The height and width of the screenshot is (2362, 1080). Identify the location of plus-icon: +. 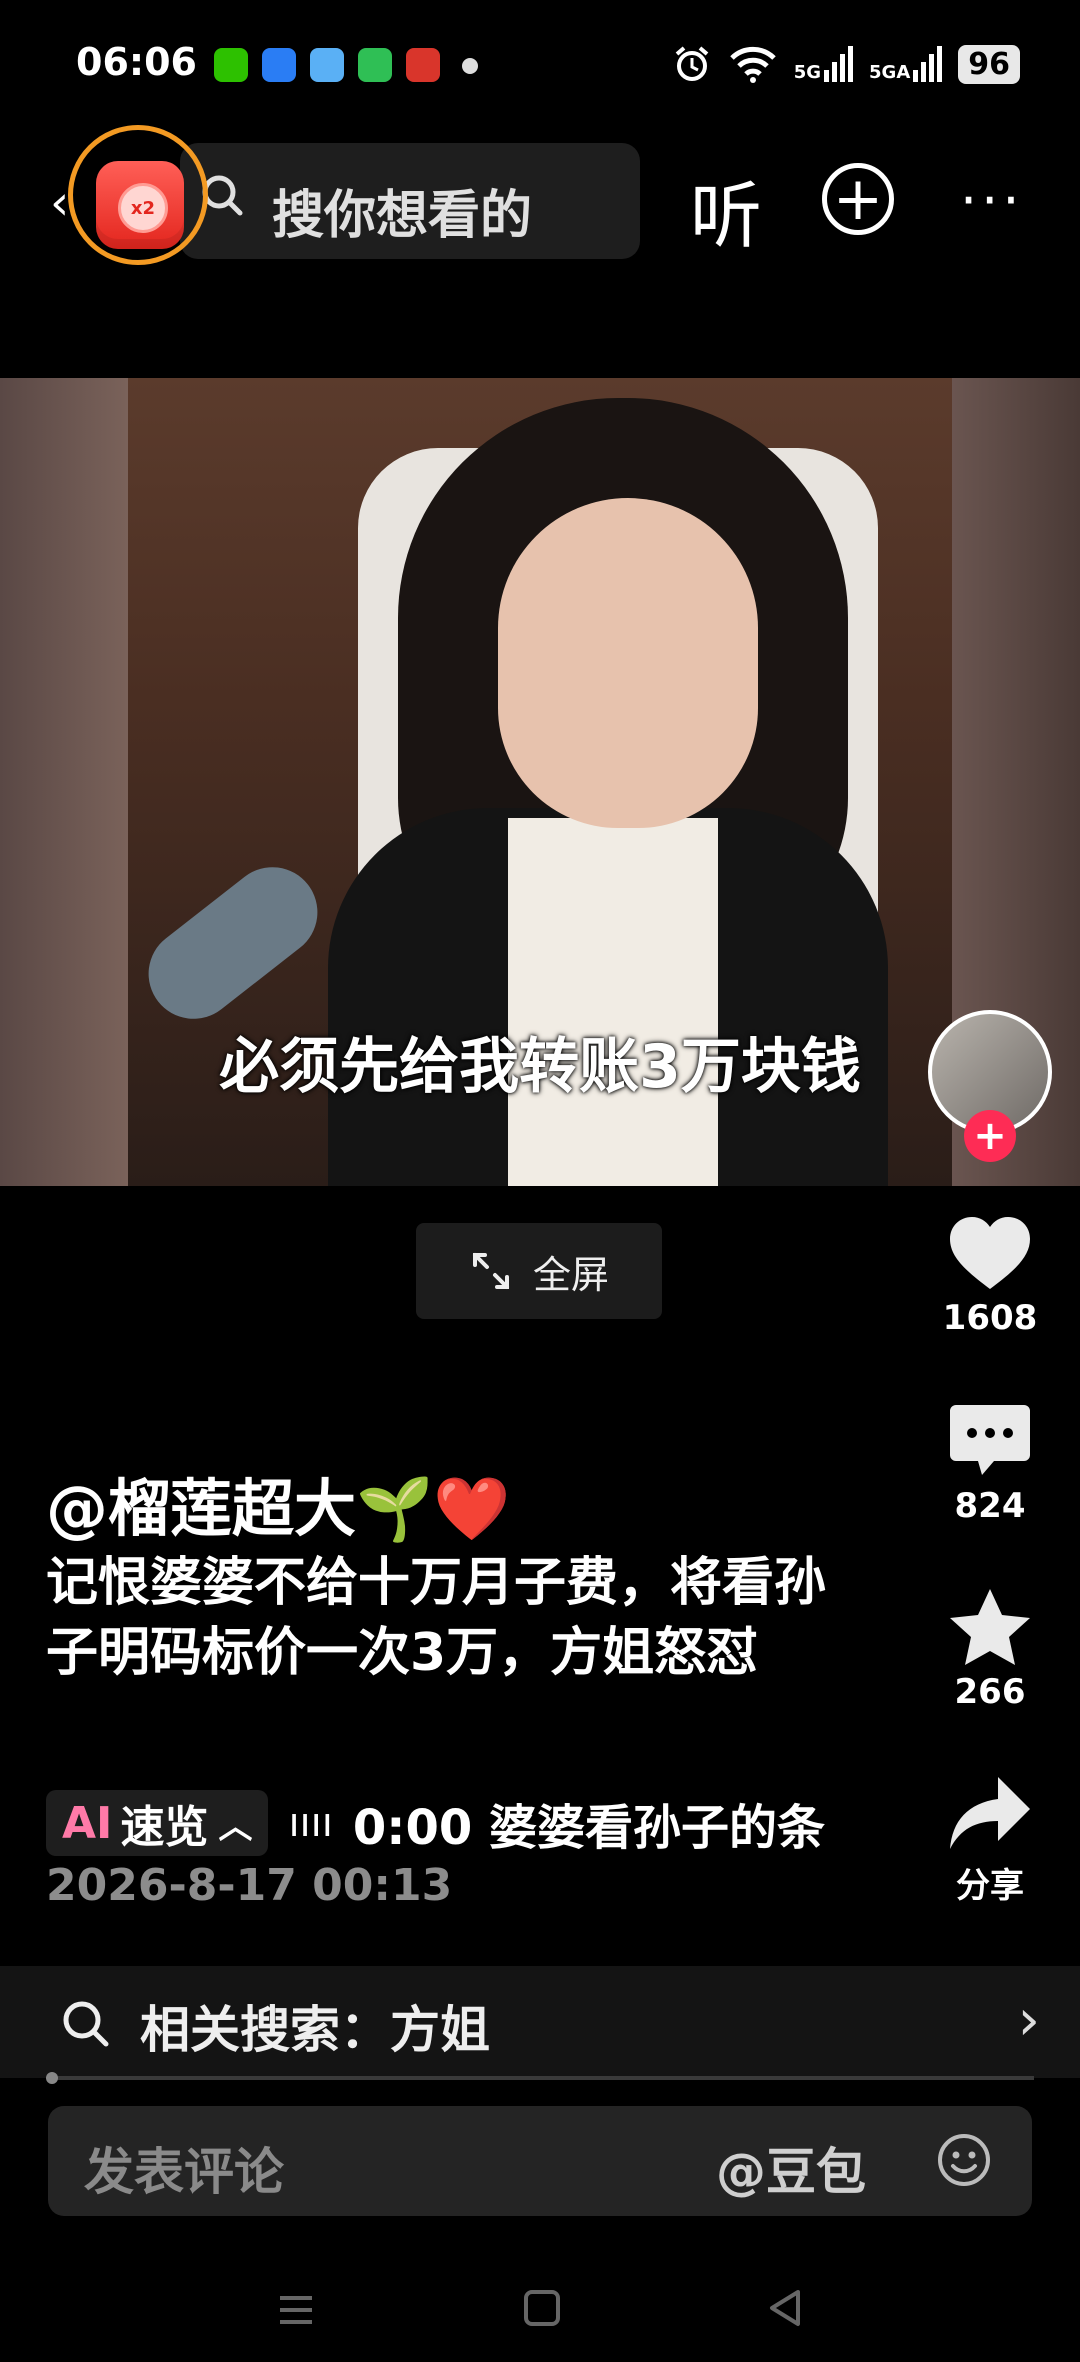
(858, 199).